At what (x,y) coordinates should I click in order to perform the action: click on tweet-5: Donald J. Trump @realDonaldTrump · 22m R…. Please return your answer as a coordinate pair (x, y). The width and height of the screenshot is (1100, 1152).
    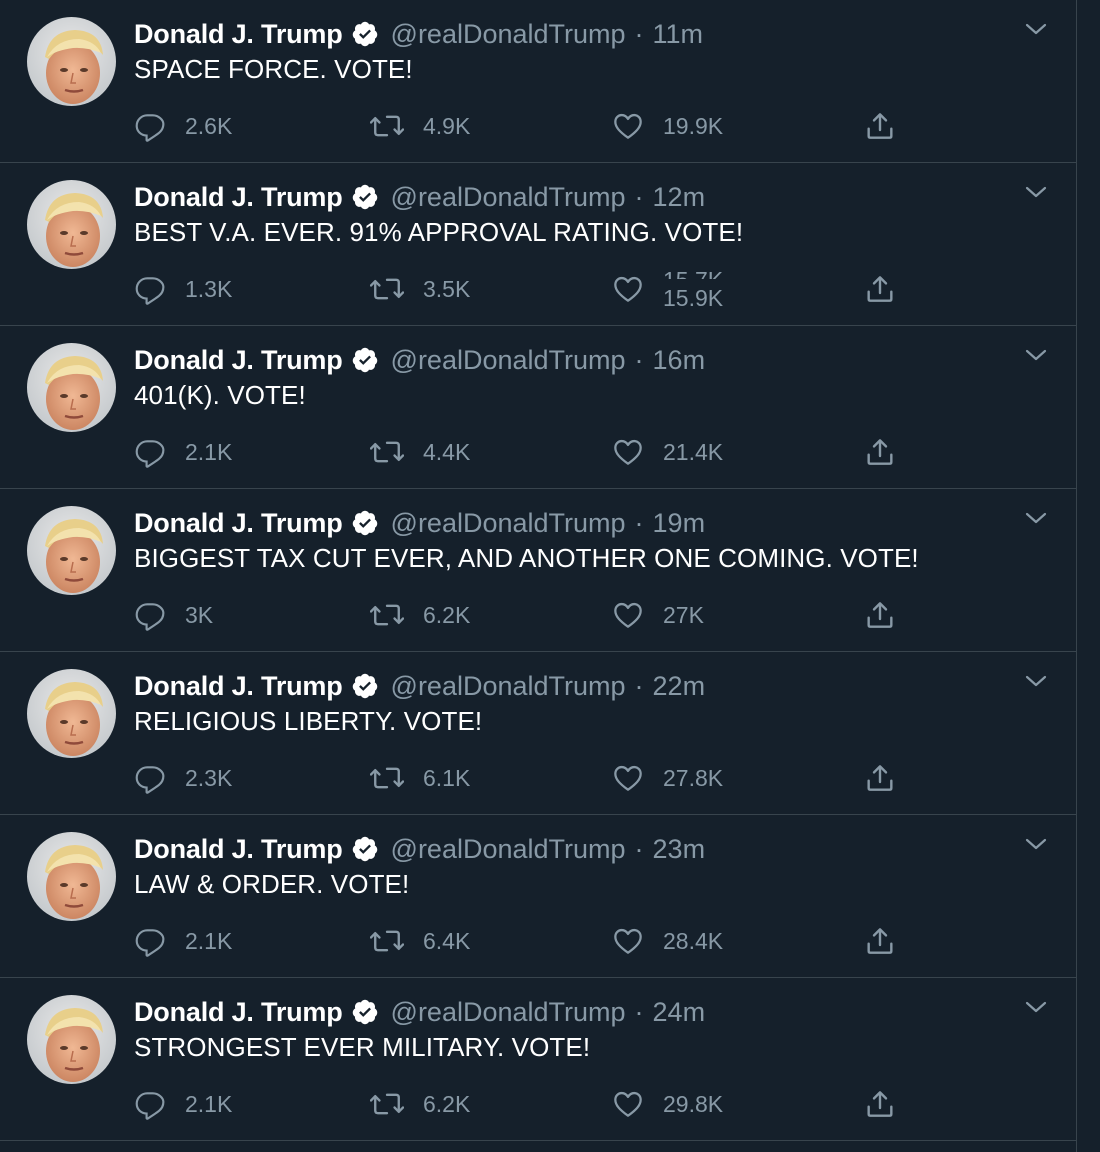
    Looking at the image, I should click on (538, 733).